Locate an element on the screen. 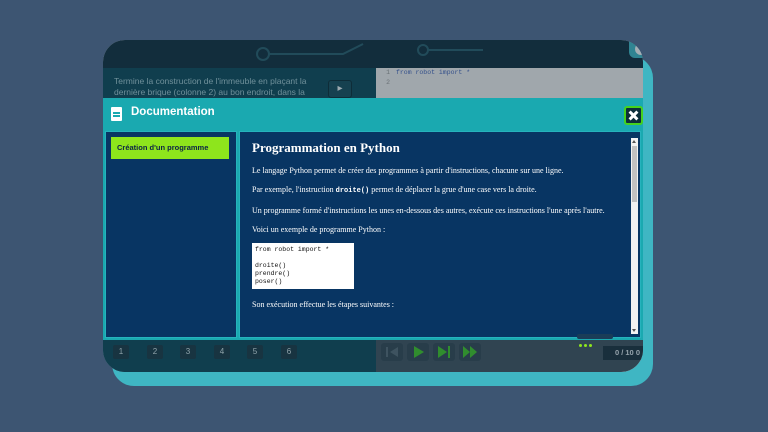  article-heading: Programmation en Python is located at coordinates (326, 147).